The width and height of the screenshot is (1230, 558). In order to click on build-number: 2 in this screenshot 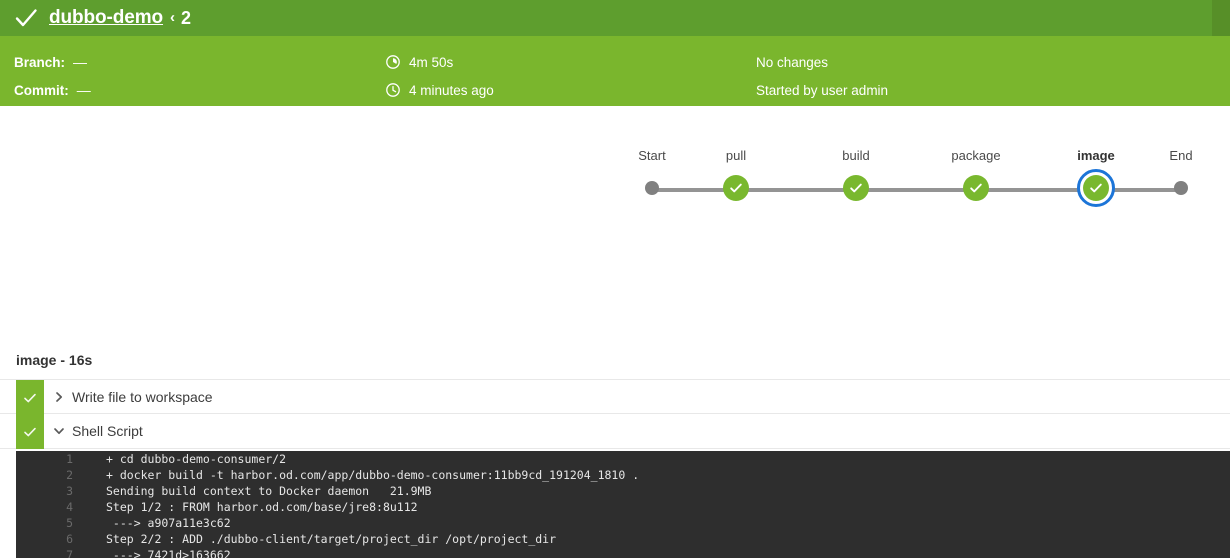, I will do `click(186, 17)`.